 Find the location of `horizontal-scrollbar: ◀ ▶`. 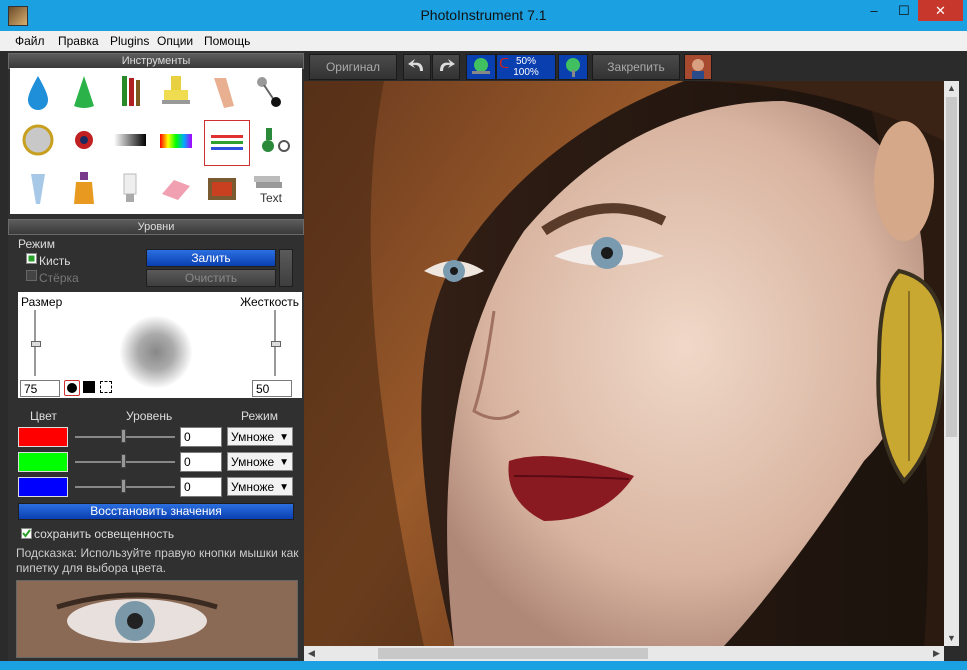

horizontal-scrollbar: ◀ ▶ is located at coordinates (624, 653).